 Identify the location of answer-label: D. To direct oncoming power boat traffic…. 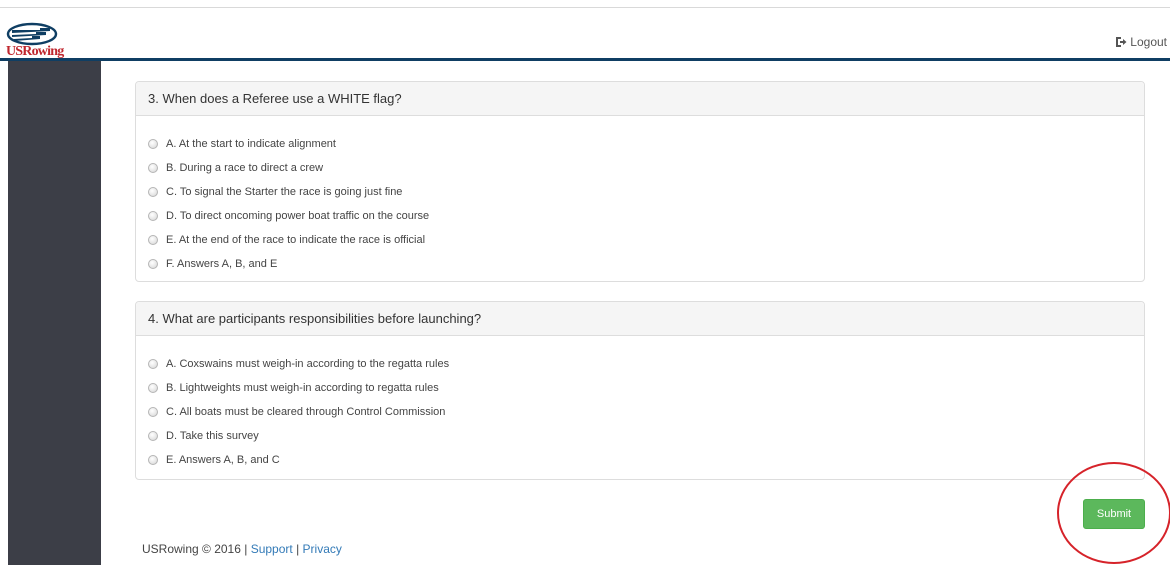
(298, 216).